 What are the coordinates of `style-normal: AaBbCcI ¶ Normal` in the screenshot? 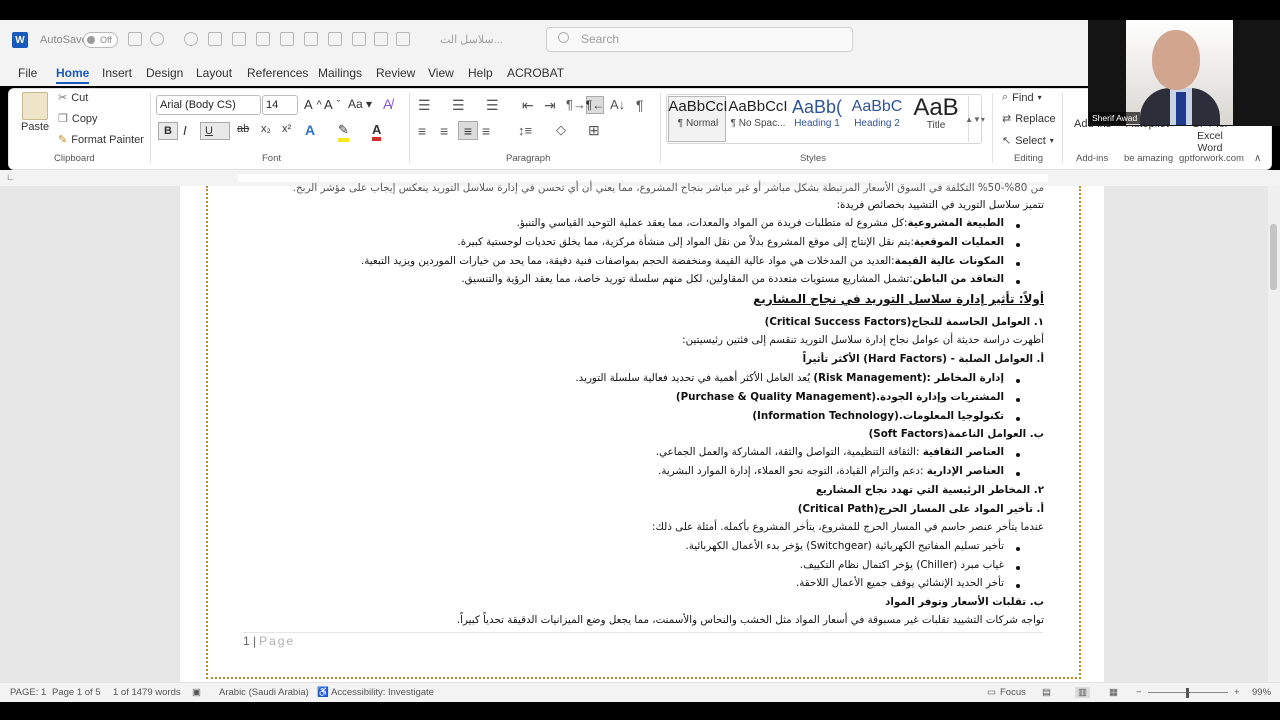 It's located at (698, 119).